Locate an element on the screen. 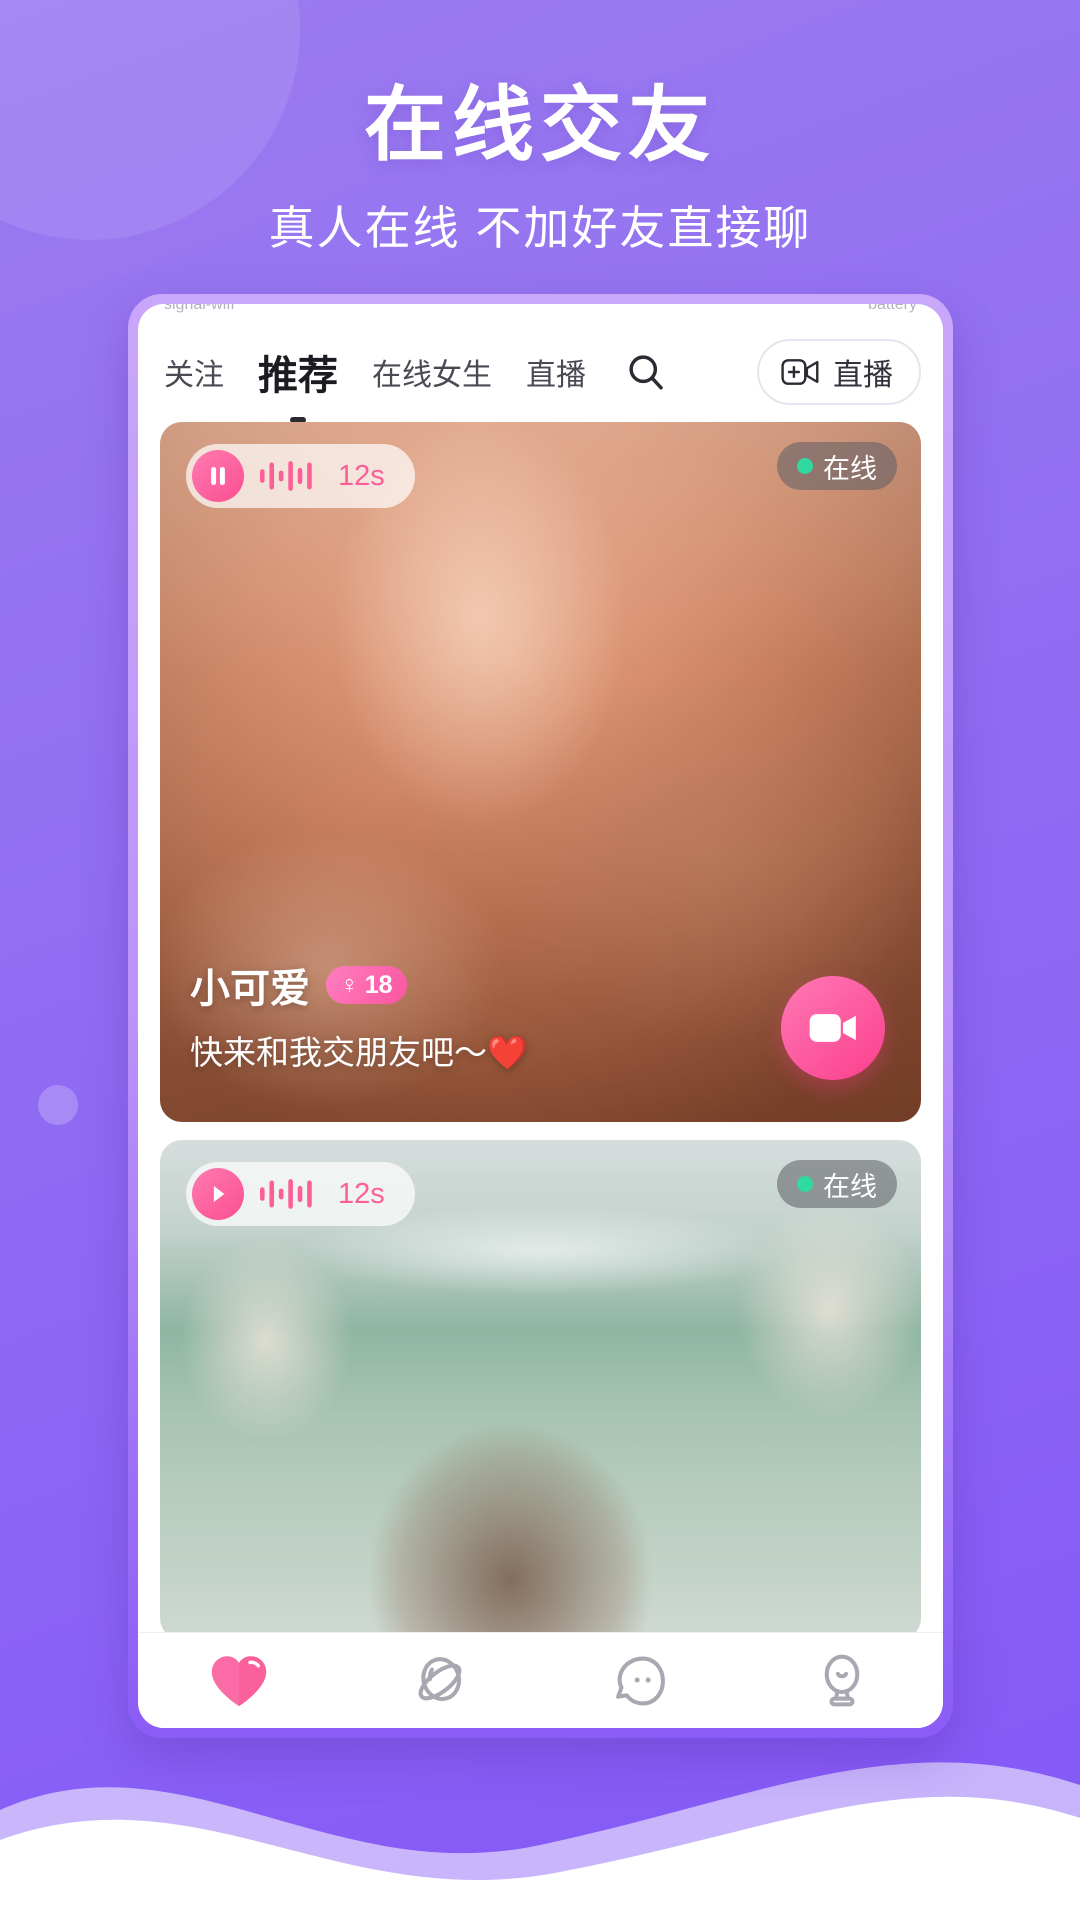 This screenshot has width=1080, height=1920. video-camera-plus-icon is located at coordinates (800, 372).